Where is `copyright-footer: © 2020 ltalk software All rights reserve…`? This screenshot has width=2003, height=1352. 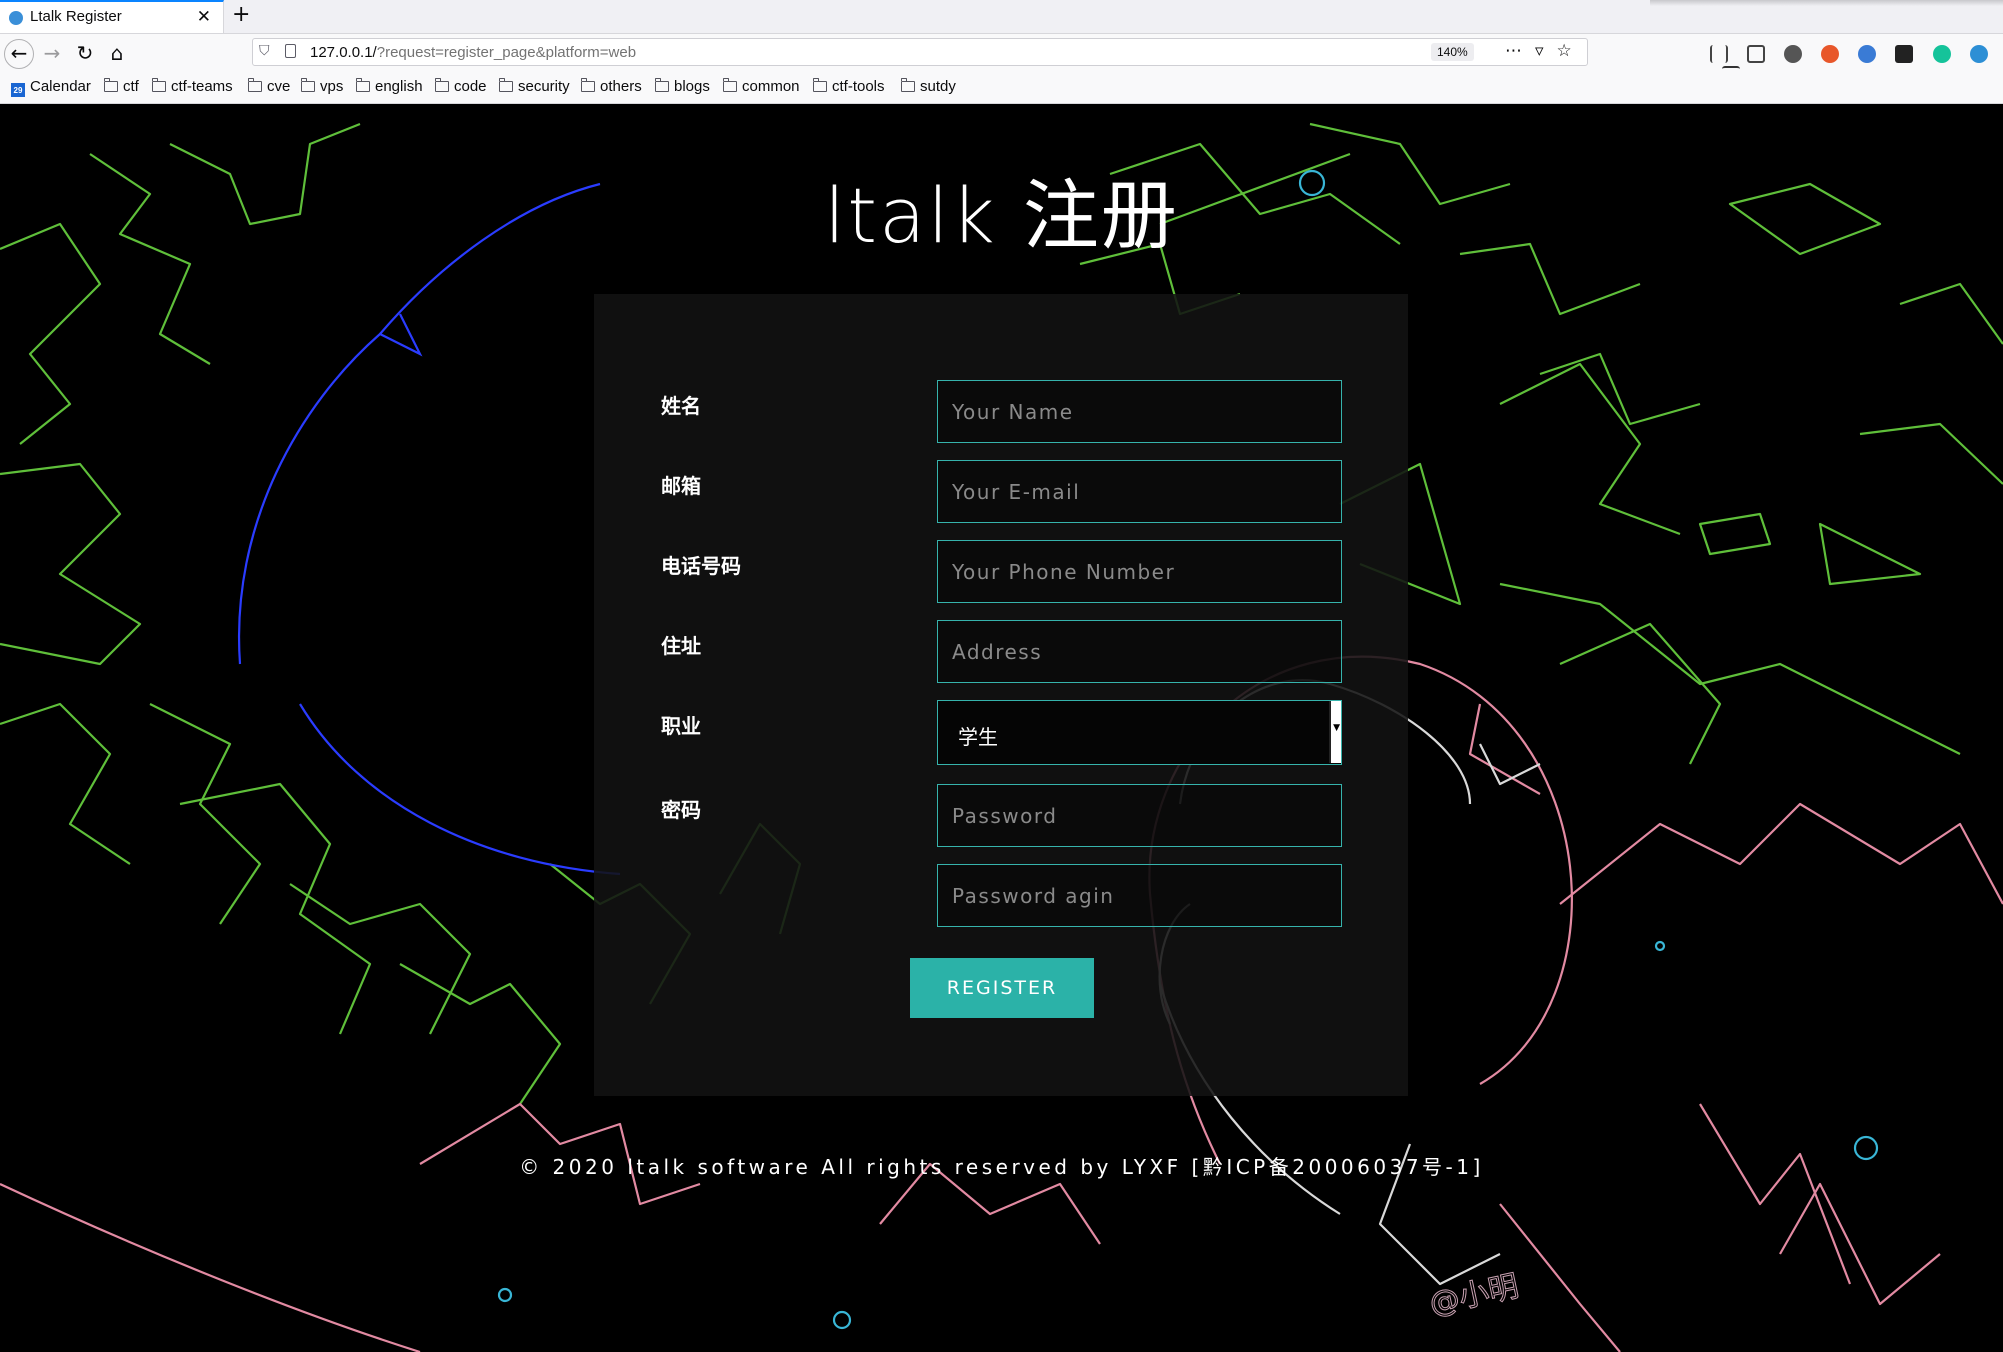 copyright-footer: © 2020 ltalk software All rights reserve… is located at coordinates (1001, 1167).